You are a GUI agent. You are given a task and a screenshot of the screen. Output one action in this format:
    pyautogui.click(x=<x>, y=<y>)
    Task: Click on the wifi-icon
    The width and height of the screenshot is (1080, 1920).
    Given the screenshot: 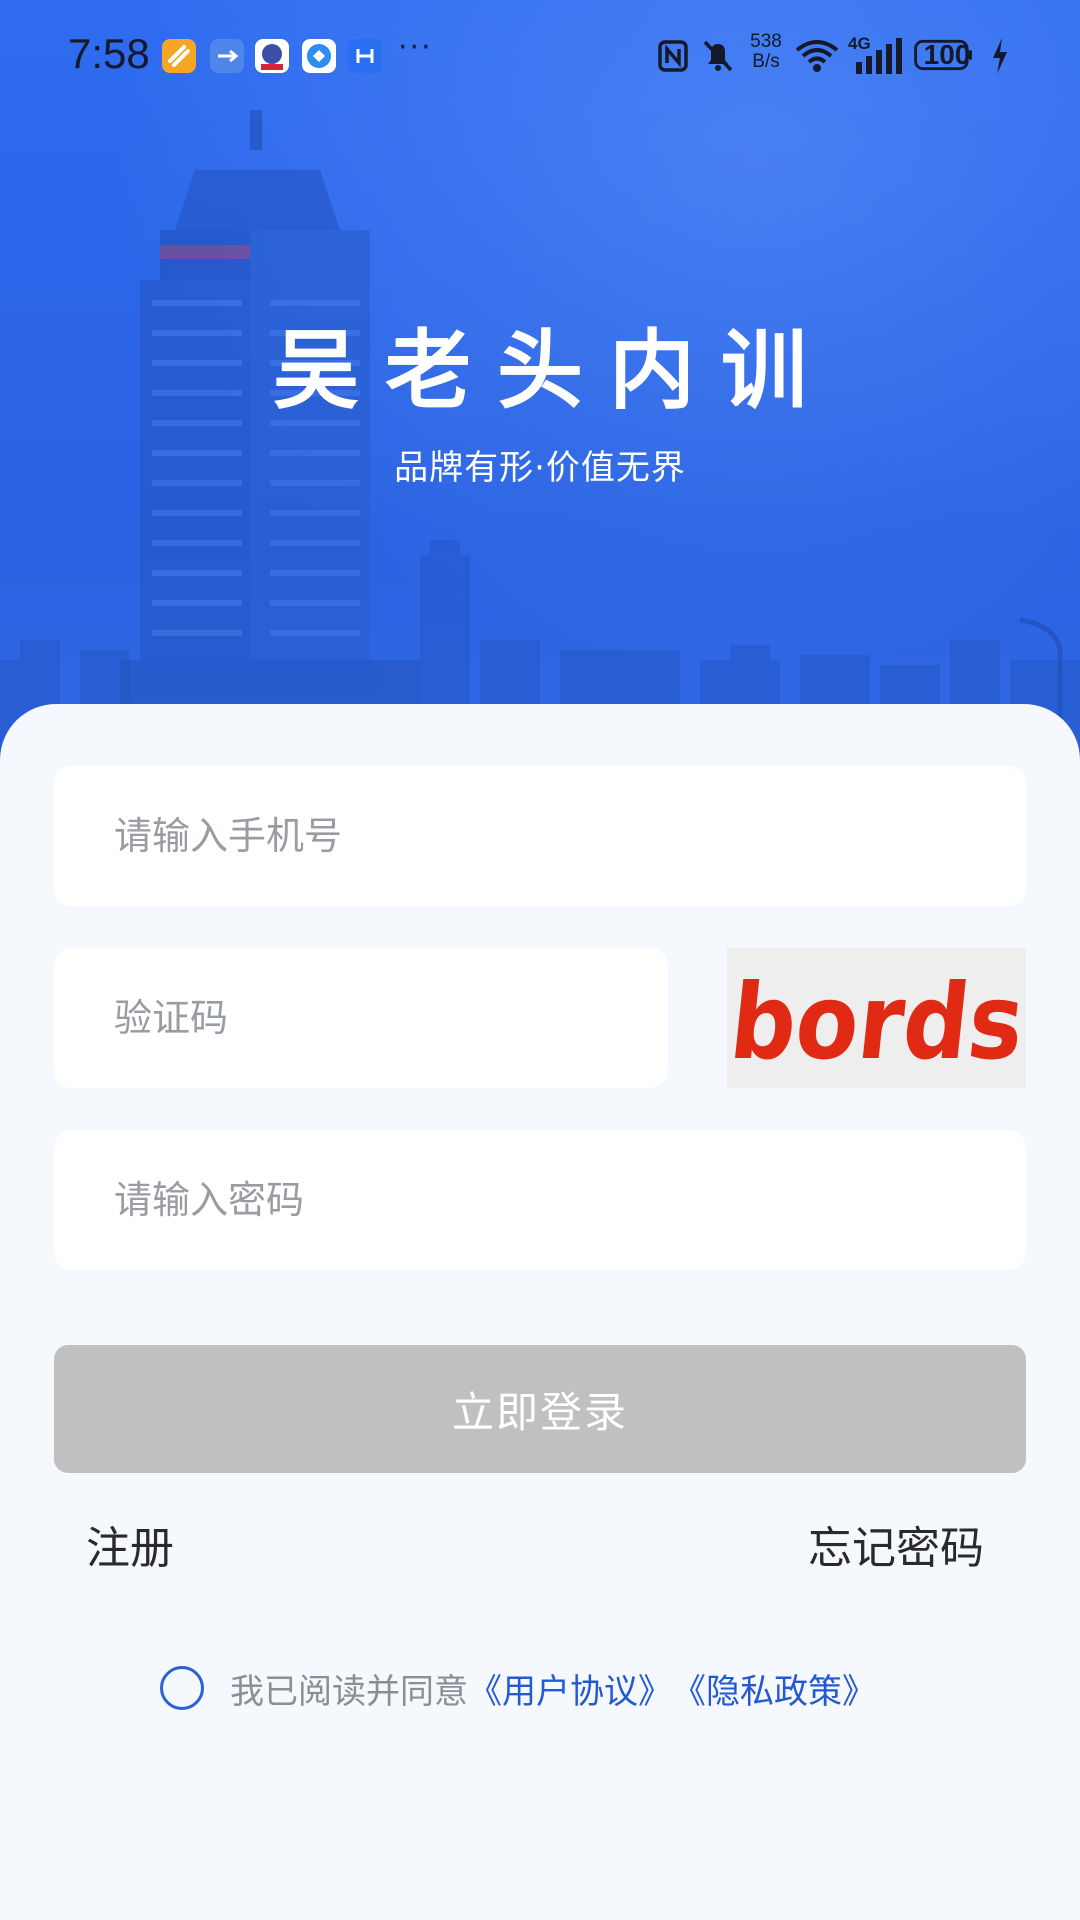 What is the action you would take?
    pyautogui.click(x=817, y=56)
    